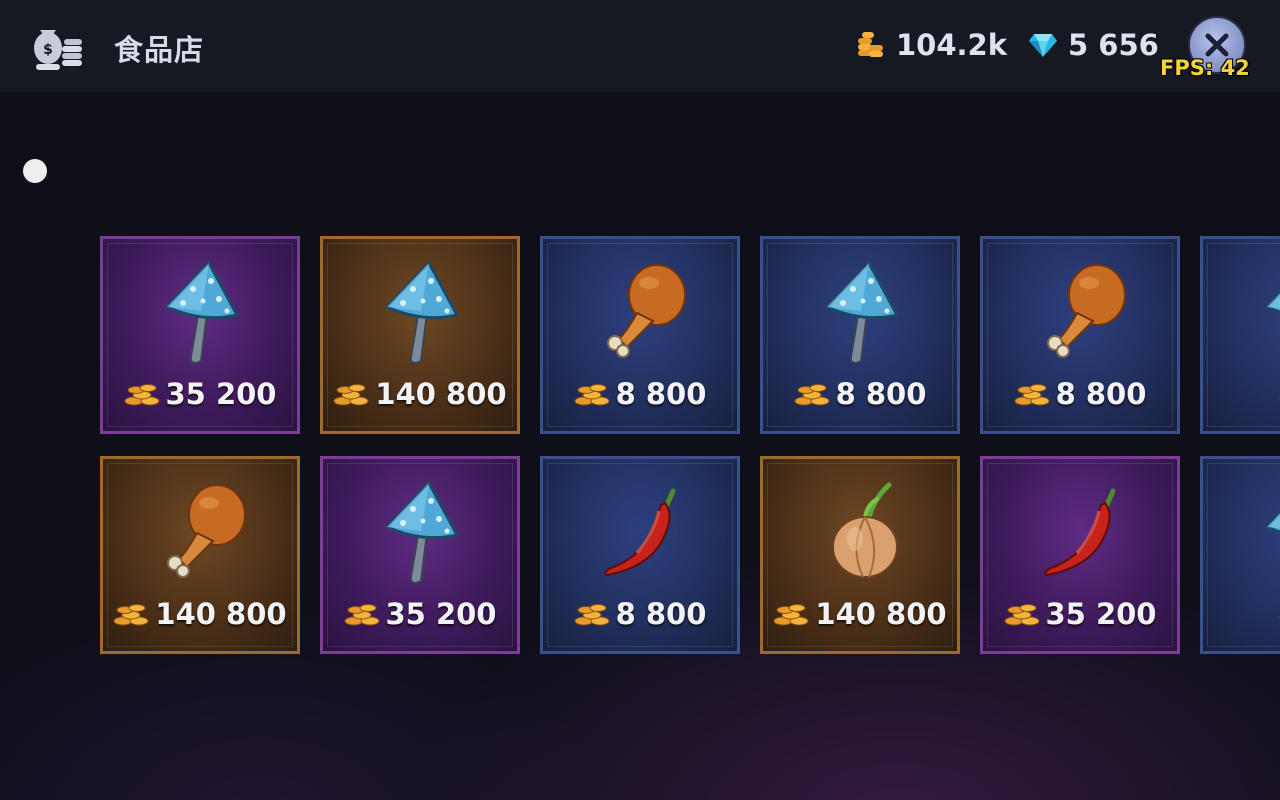  What do you see at coordinates (58, 46) in the screenshot?
I see `coin-bag-icon: $` at bounding box center [58, 46].